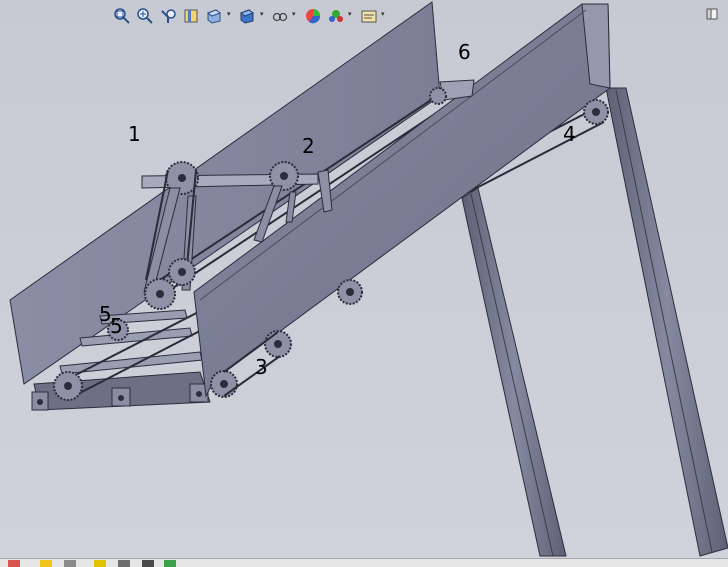 This screenshot has width=728, height=567. I want to click on callout-1: 1, so click(134, 134).